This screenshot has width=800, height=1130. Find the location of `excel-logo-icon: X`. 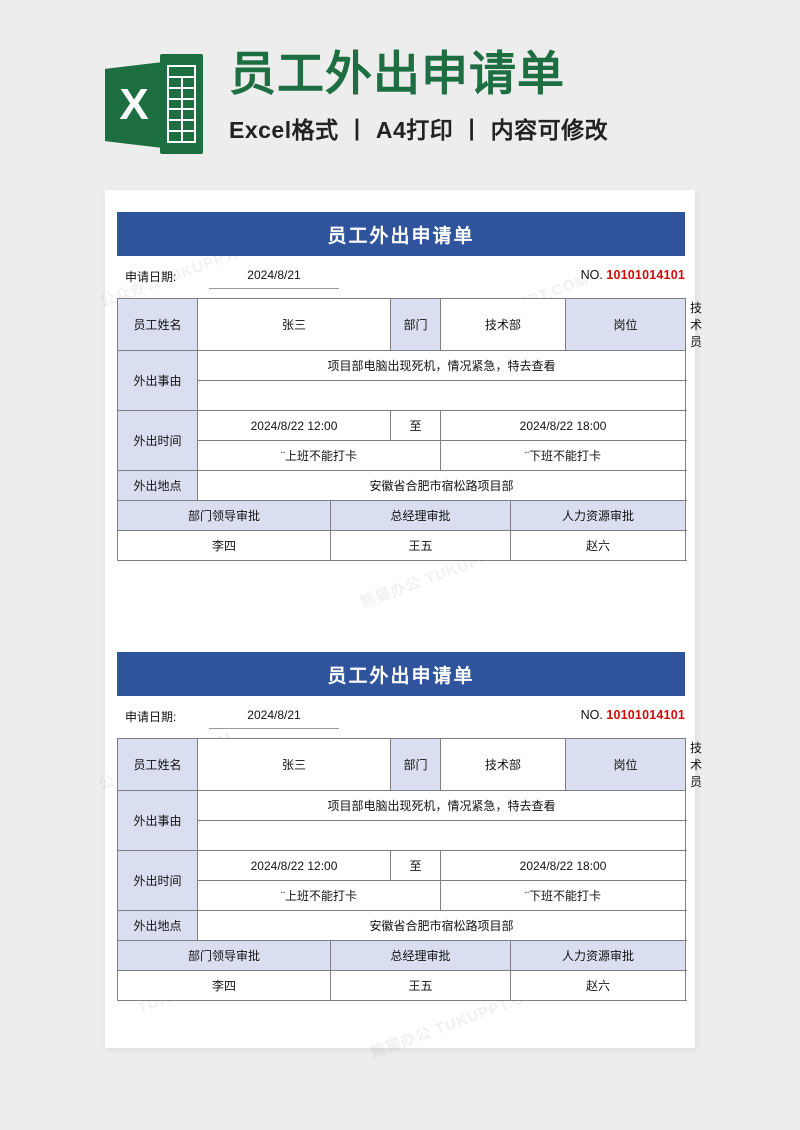

excel-logo-icon: X is located at coordinates (154, 104).